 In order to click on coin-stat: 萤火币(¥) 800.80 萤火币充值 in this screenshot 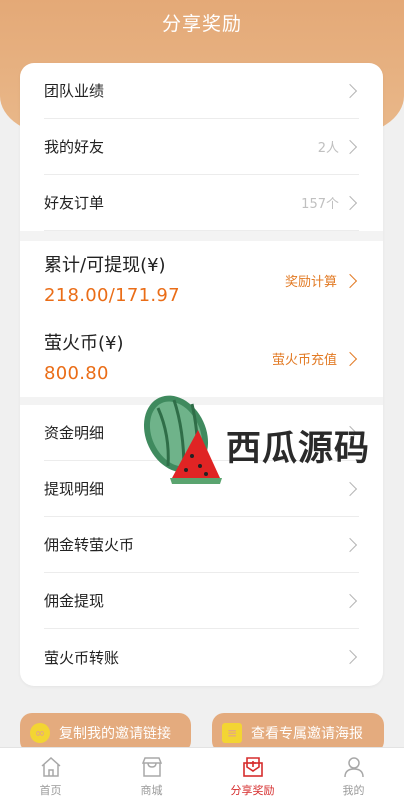, I will do `click(201, 361)`.